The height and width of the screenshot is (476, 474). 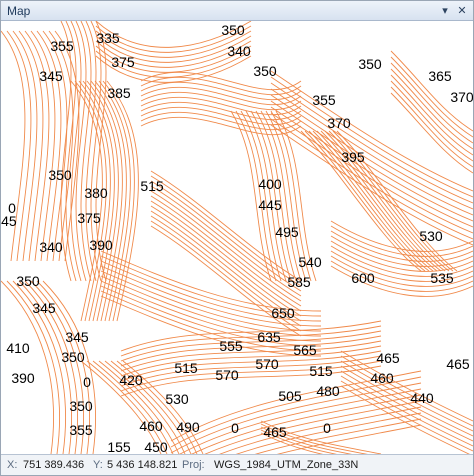 I want to click on projection-label: Proj:, so click(x=193, y=465).